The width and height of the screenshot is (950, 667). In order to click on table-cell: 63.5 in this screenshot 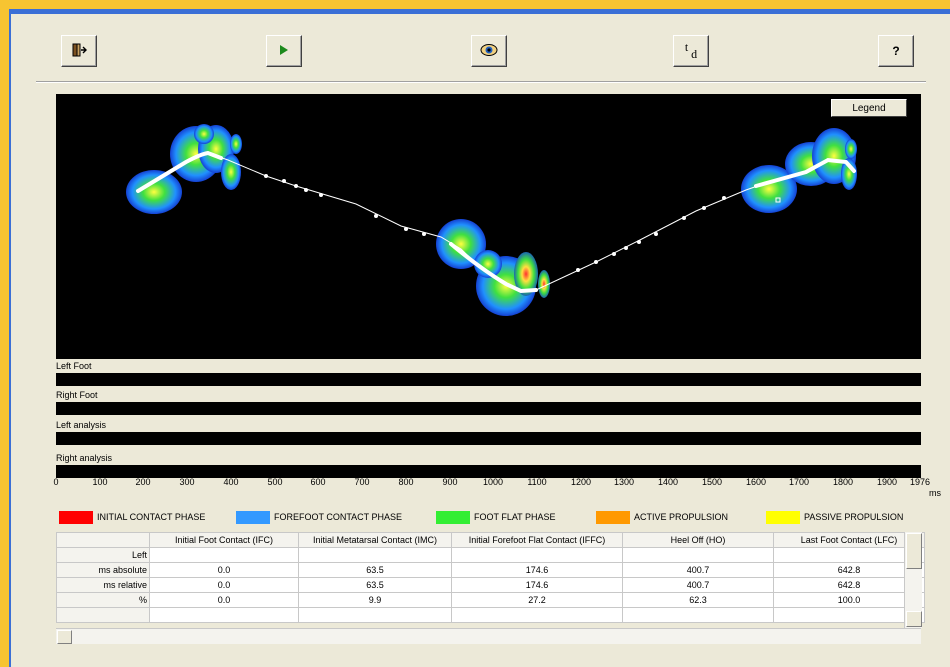, I will do `click(375, 570)`.